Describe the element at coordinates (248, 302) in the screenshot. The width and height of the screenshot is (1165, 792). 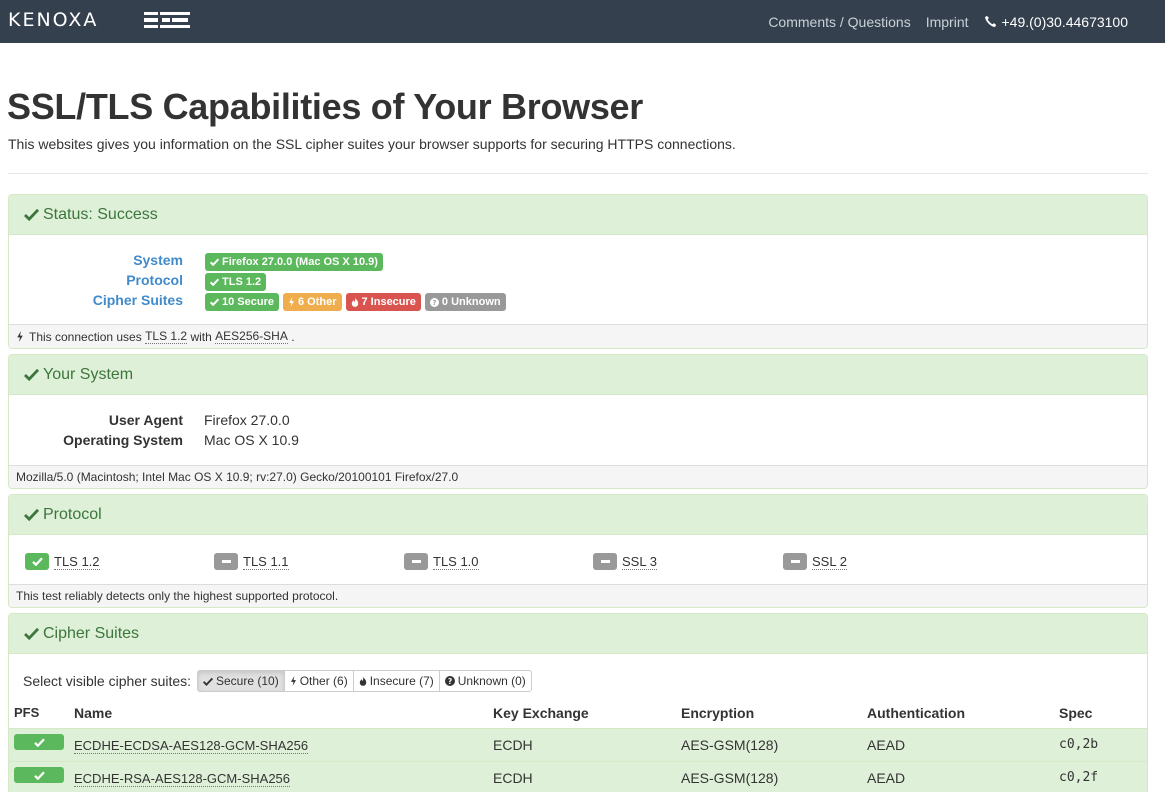
I see `secure-badge-text: 10 Secure` at that location.